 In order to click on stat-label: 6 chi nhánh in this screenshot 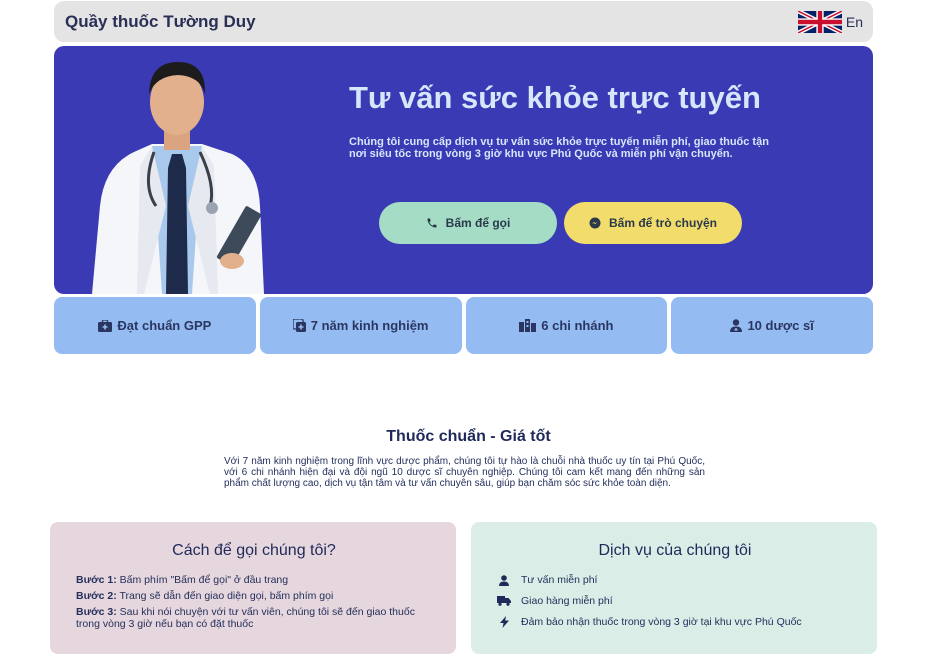, I will do `click(577, 325)`.